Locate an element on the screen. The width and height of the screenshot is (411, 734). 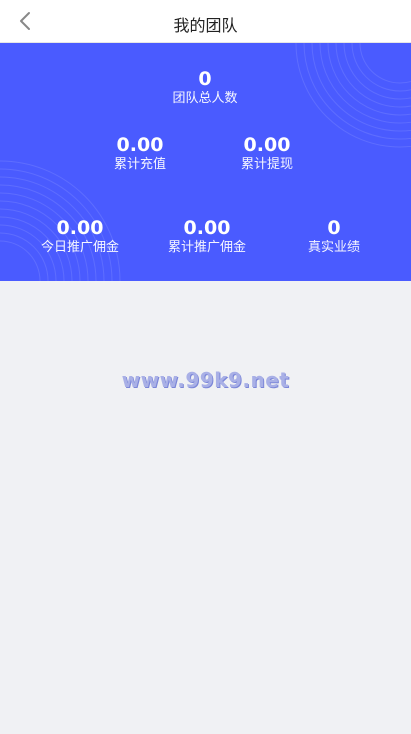
top-nav-bar: 我的团队 is located at coordinates (205, 21).